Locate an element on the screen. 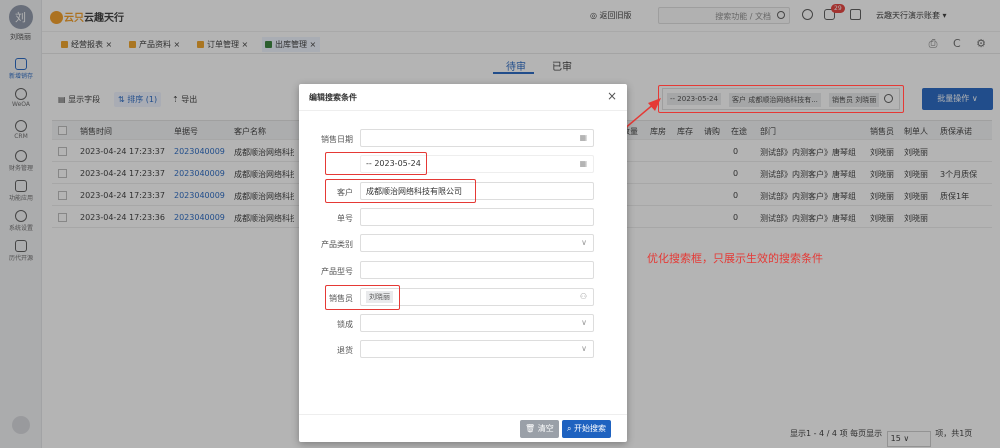 The width and height of the screenshot is (1000, 448). sale-date-field: ▦ is located at coordinates (477, 138).